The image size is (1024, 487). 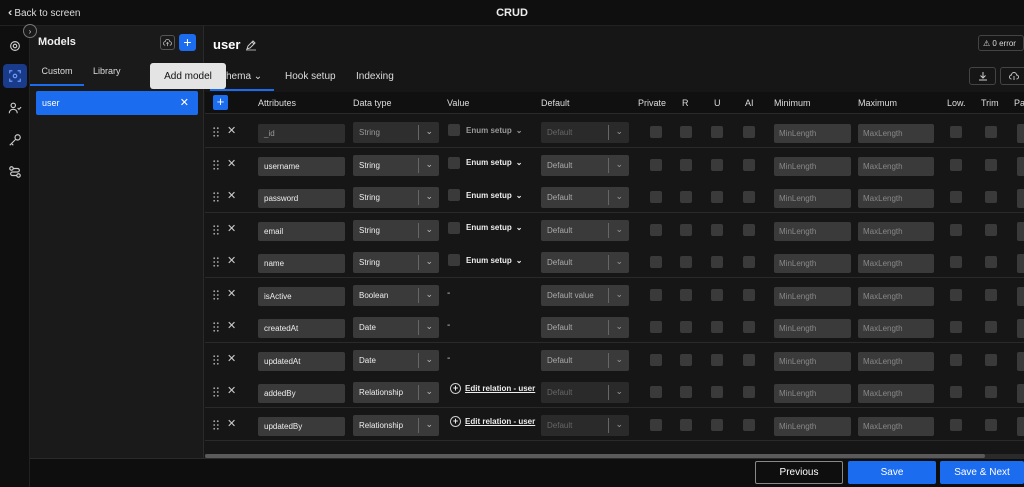 I want to click on collapse-panel-button: ›, so click(x=30, y=31).